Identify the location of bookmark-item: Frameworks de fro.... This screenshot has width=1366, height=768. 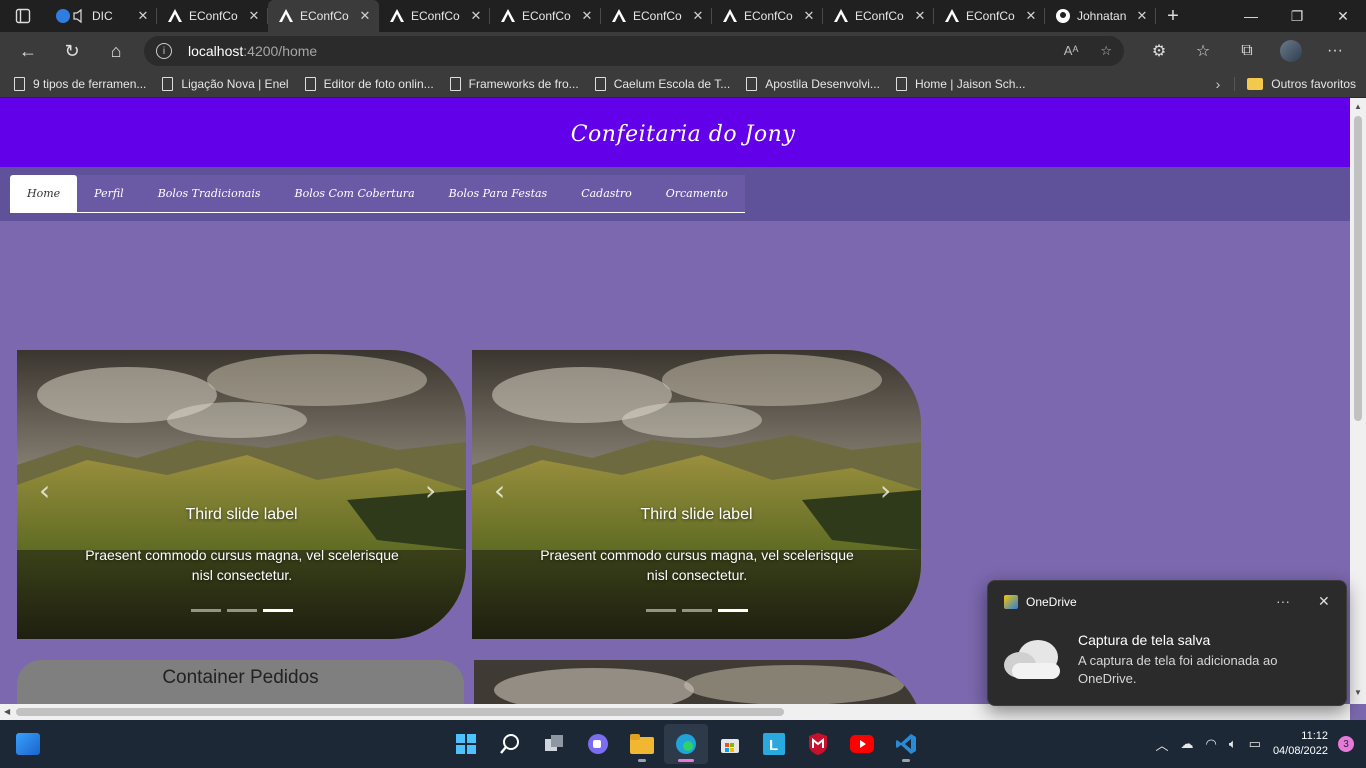
(514, 83).